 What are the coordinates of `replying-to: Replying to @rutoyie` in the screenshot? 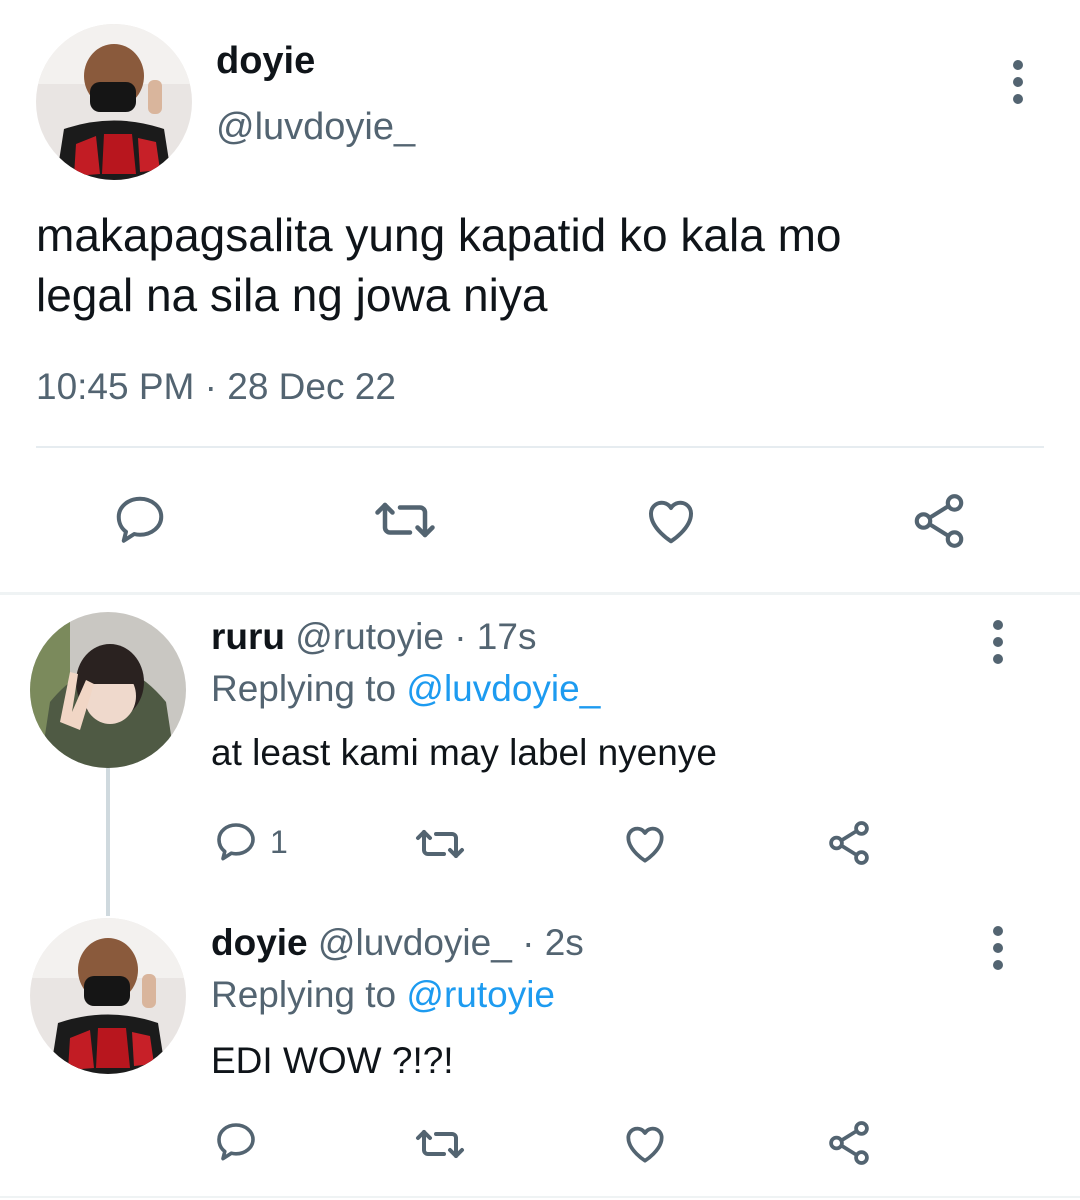 It's located at (383, 995).